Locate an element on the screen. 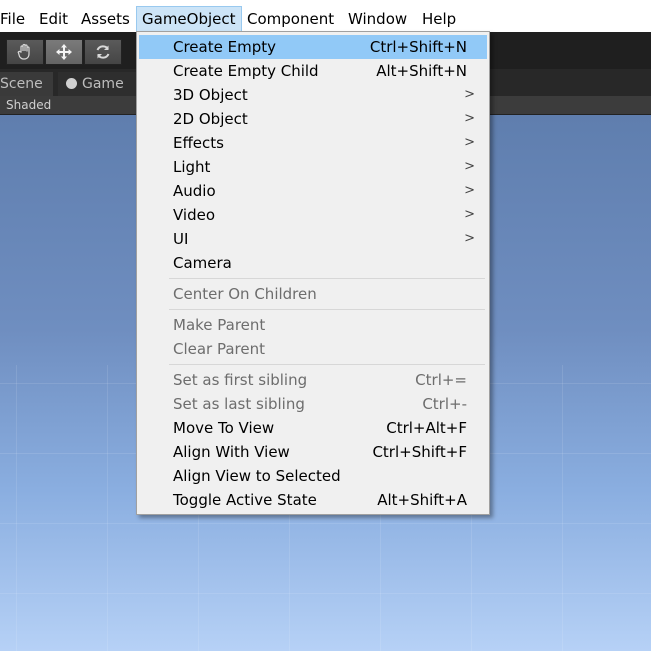  rotate-tool-button is located at coordinates (103, 52).